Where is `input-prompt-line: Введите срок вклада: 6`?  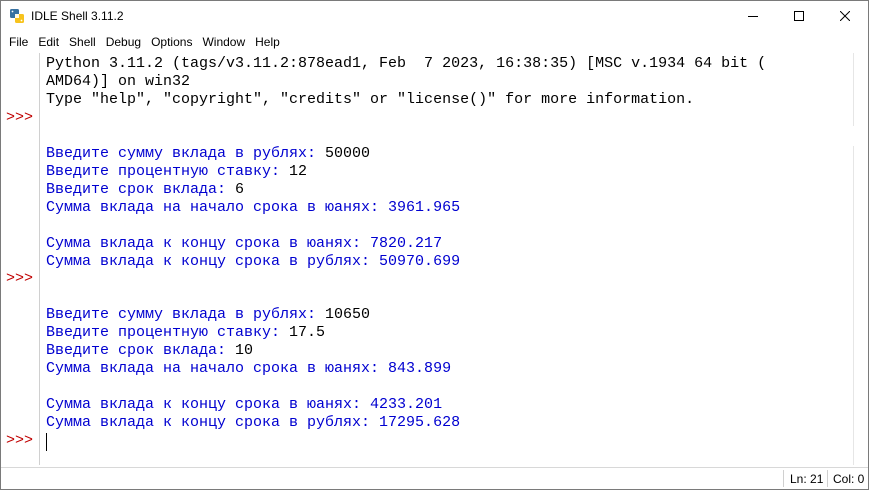
input-prompt-line: Введите срок вклада: 6 is located at coordinates (145, 190).